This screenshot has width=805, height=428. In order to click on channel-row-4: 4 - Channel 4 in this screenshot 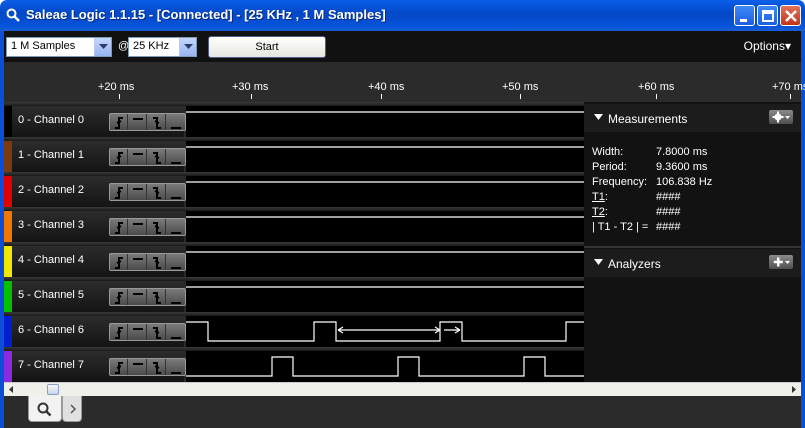, I will do `click(294, 259)`.